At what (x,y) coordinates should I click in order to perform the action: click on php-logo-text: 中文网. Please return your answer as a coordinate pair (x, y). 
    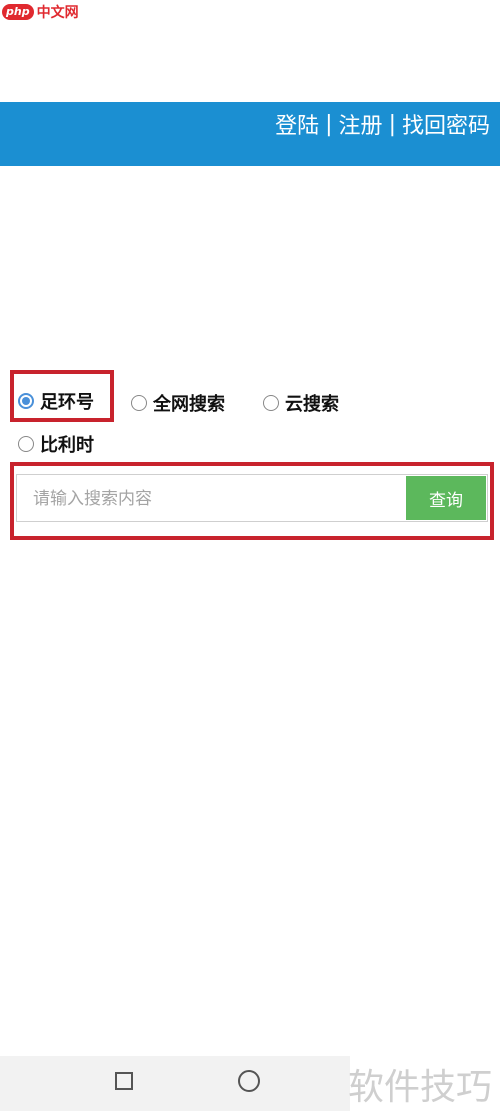
    Looking at the image, I should click on (57, 13).